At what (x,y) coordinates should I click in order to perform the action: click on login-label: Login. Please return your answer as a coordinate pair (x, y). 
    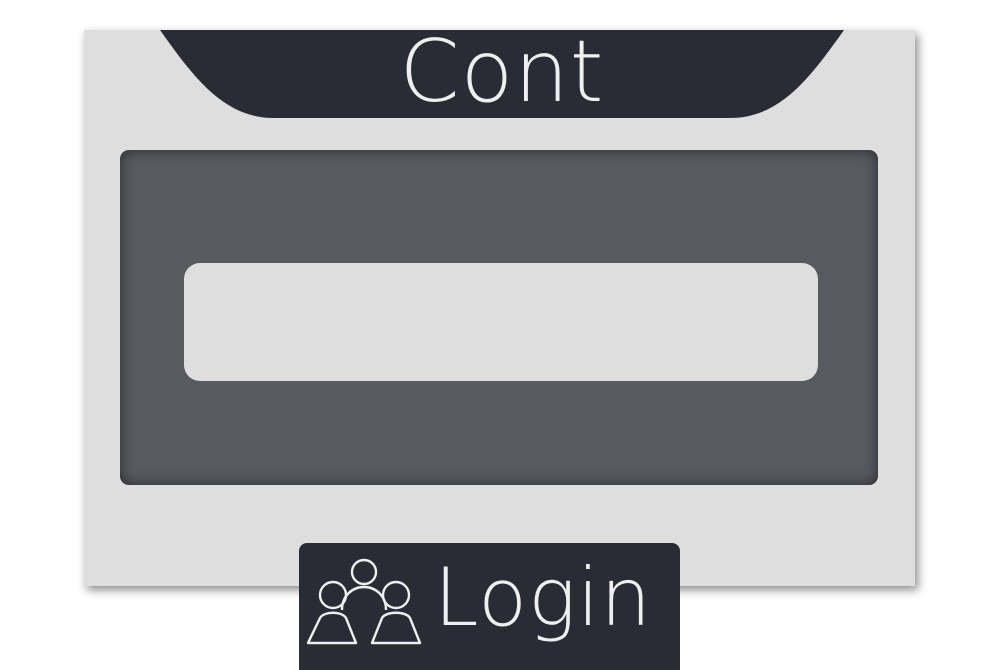
    Looking at the image, I should click on (543, 597).